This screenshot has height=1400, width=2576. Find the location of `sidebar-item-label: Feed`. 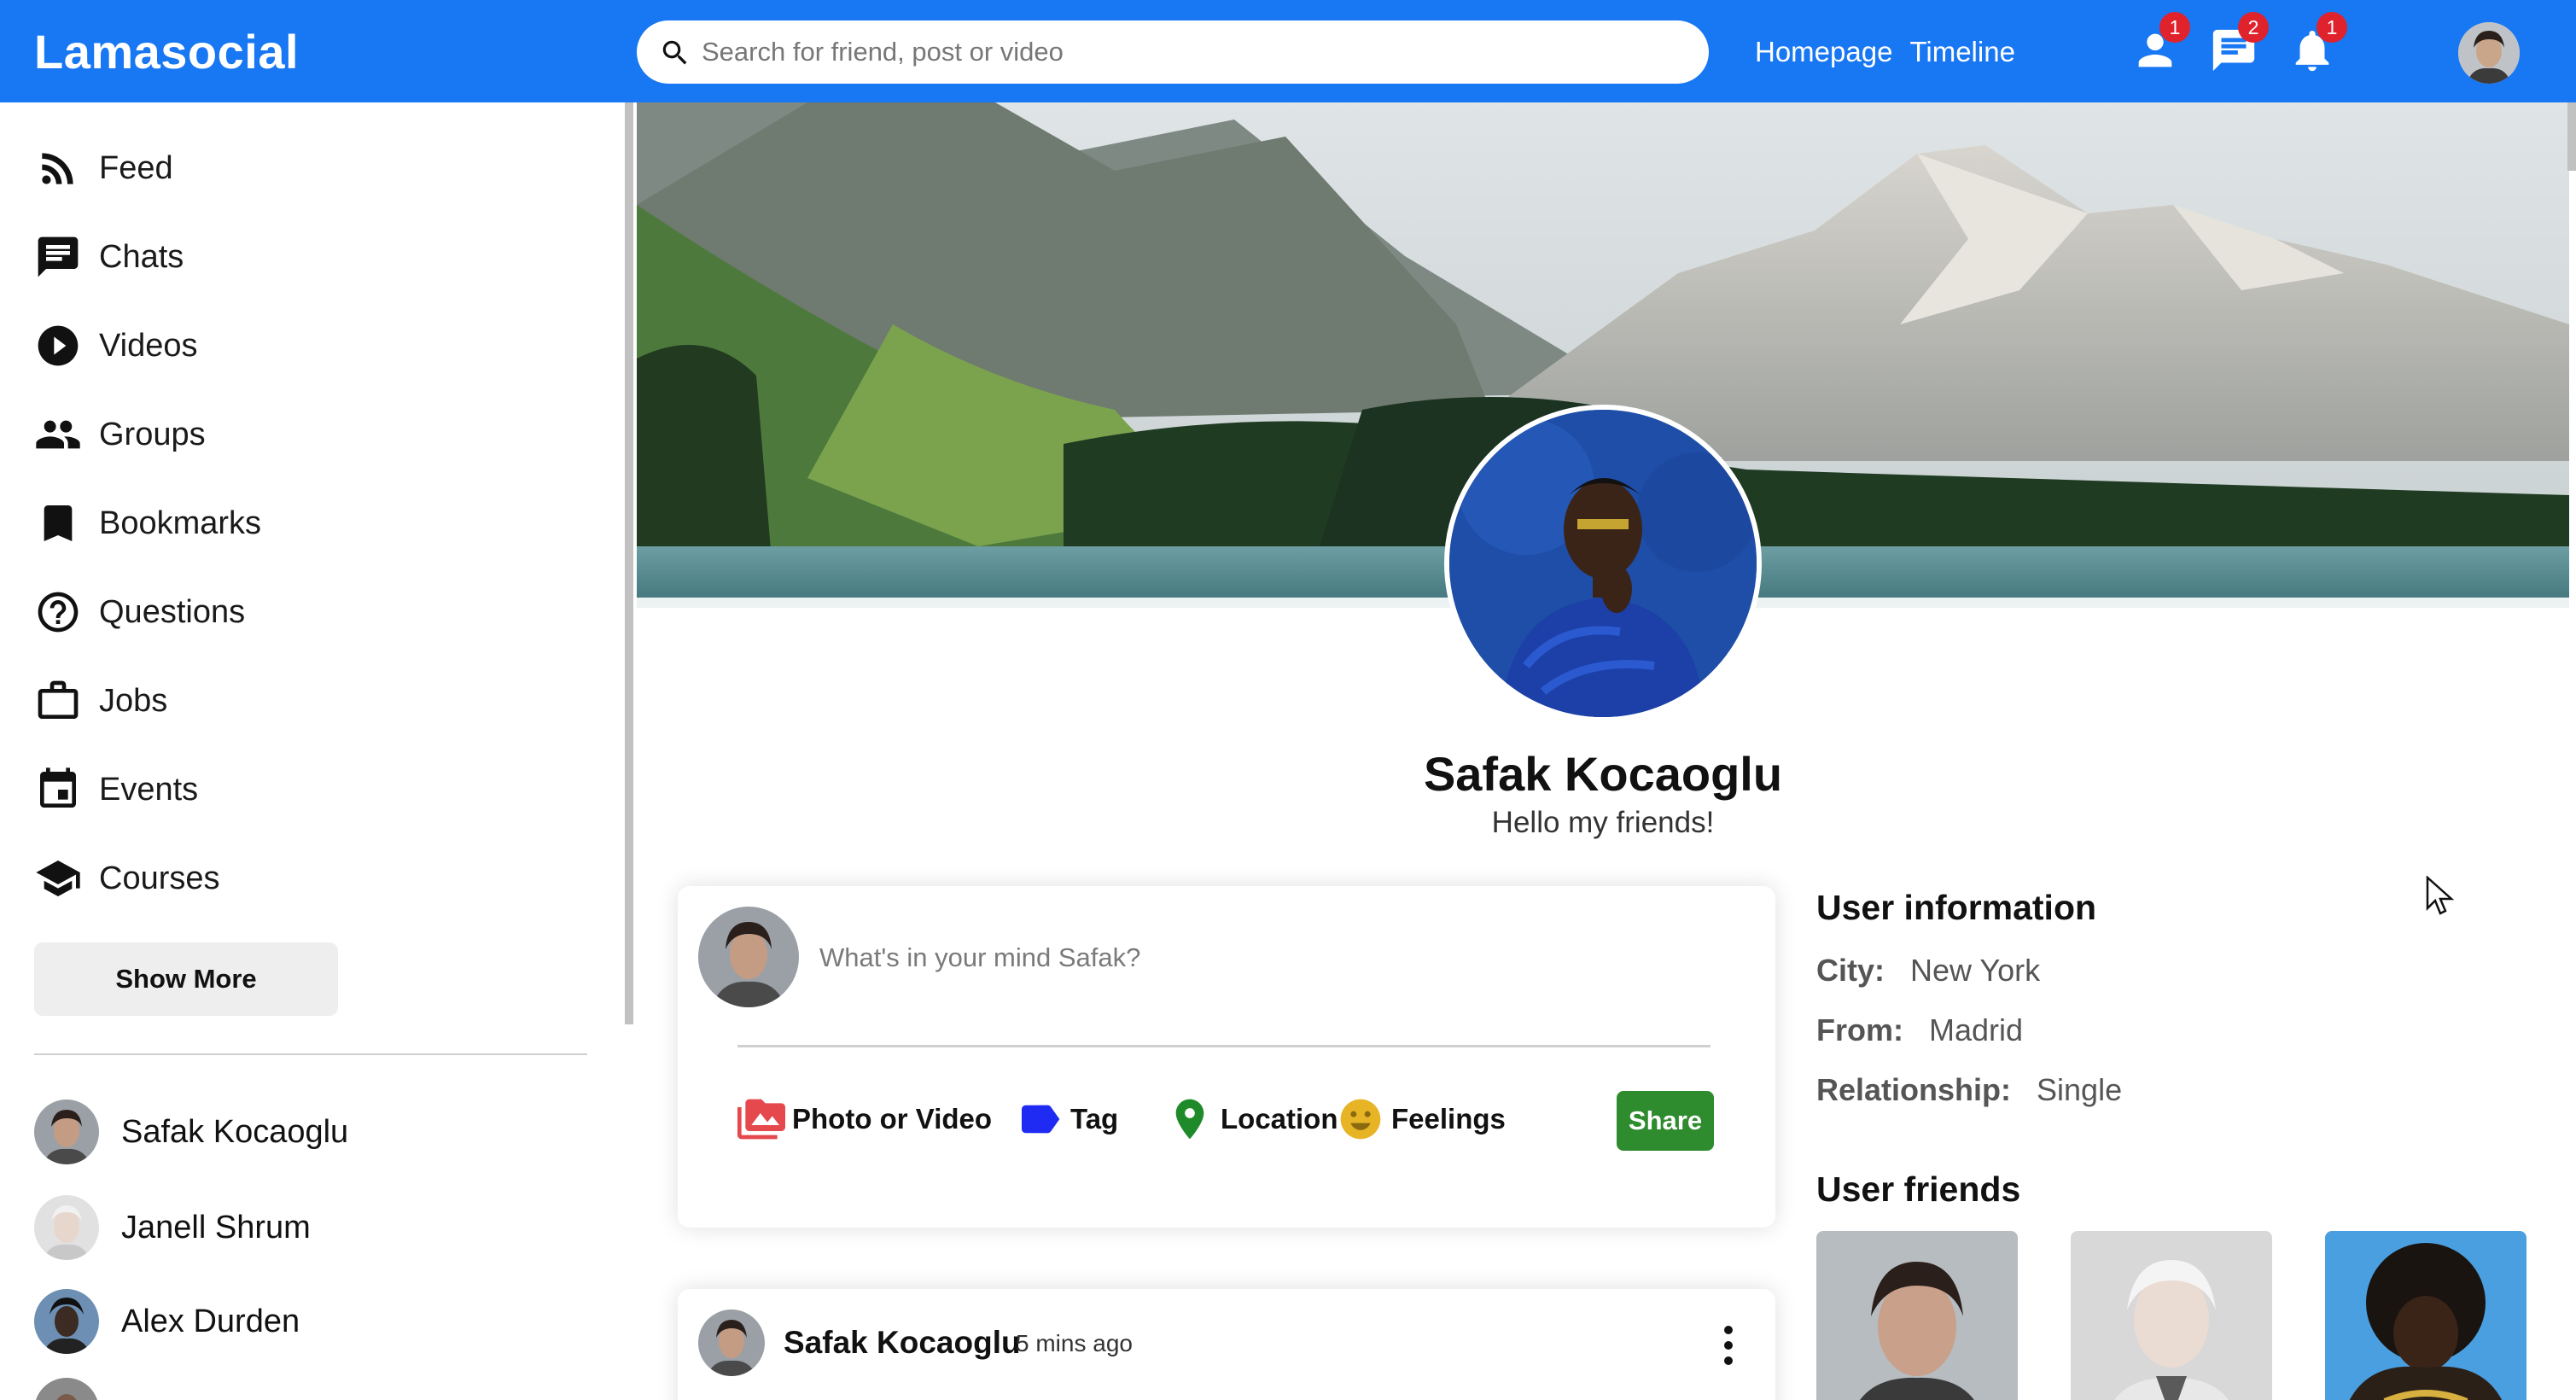

sidebar-item-label: Feed is located at coordinates (136, 167).